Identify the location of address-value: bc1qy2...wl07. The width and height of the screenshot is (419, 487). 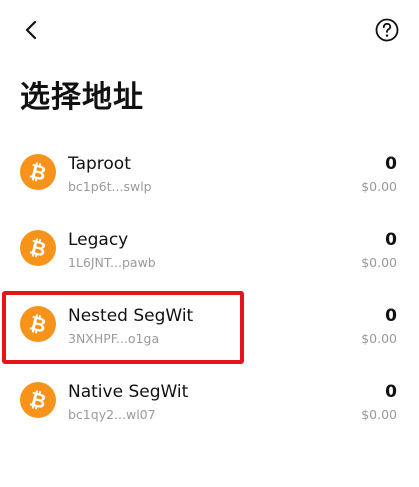
(112, 414).